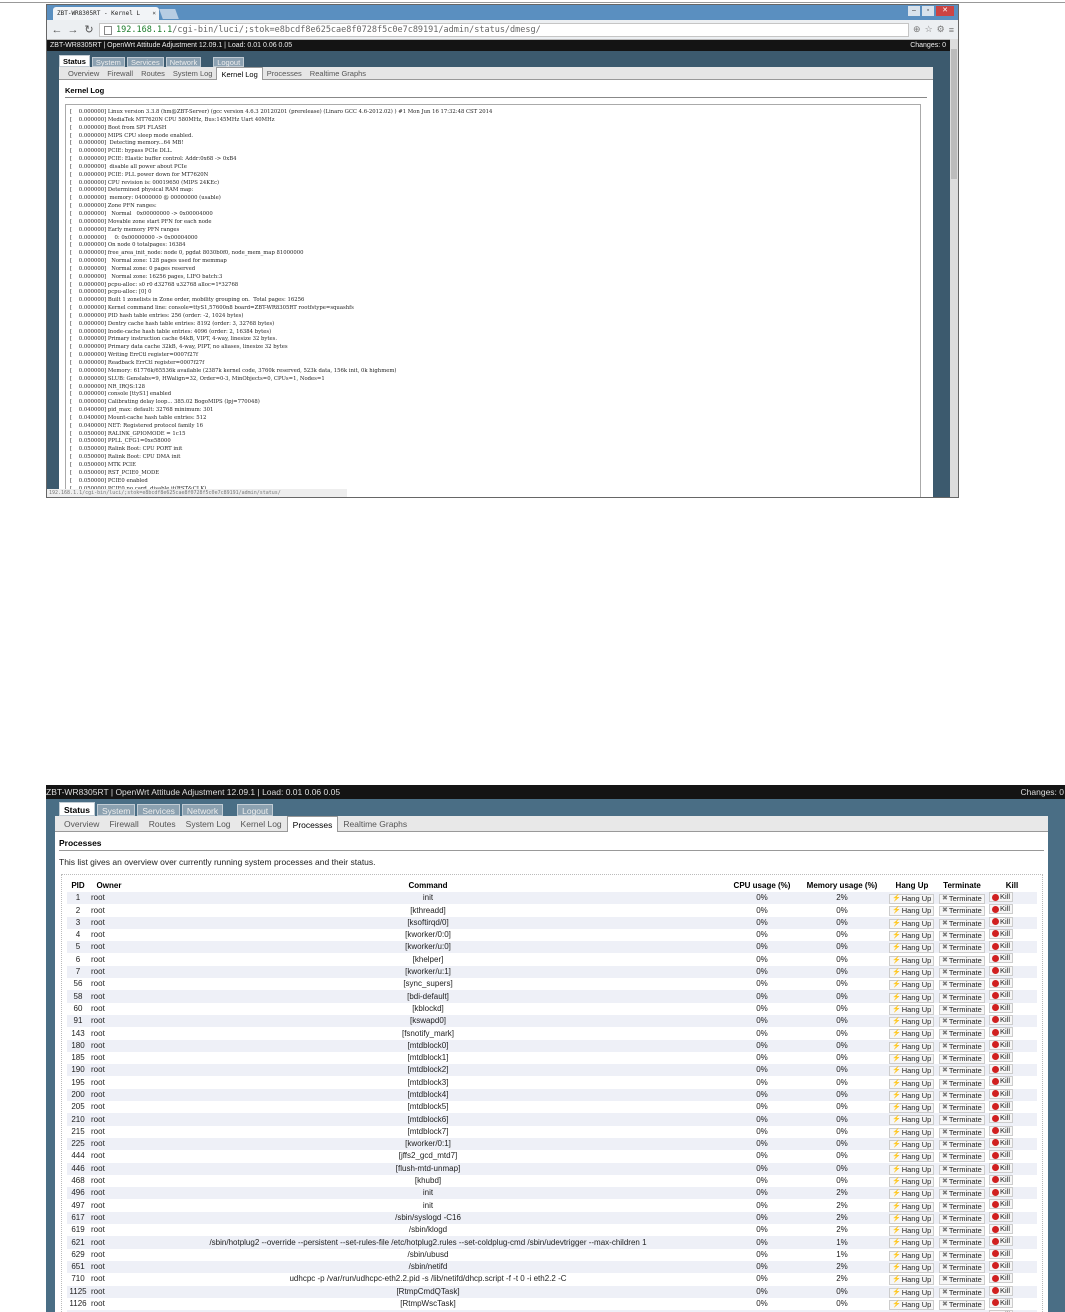 Image resolution: width=1065 pixels, height=1312 pixels. I want to click on menu-item-status: Status, so click(74, 61).